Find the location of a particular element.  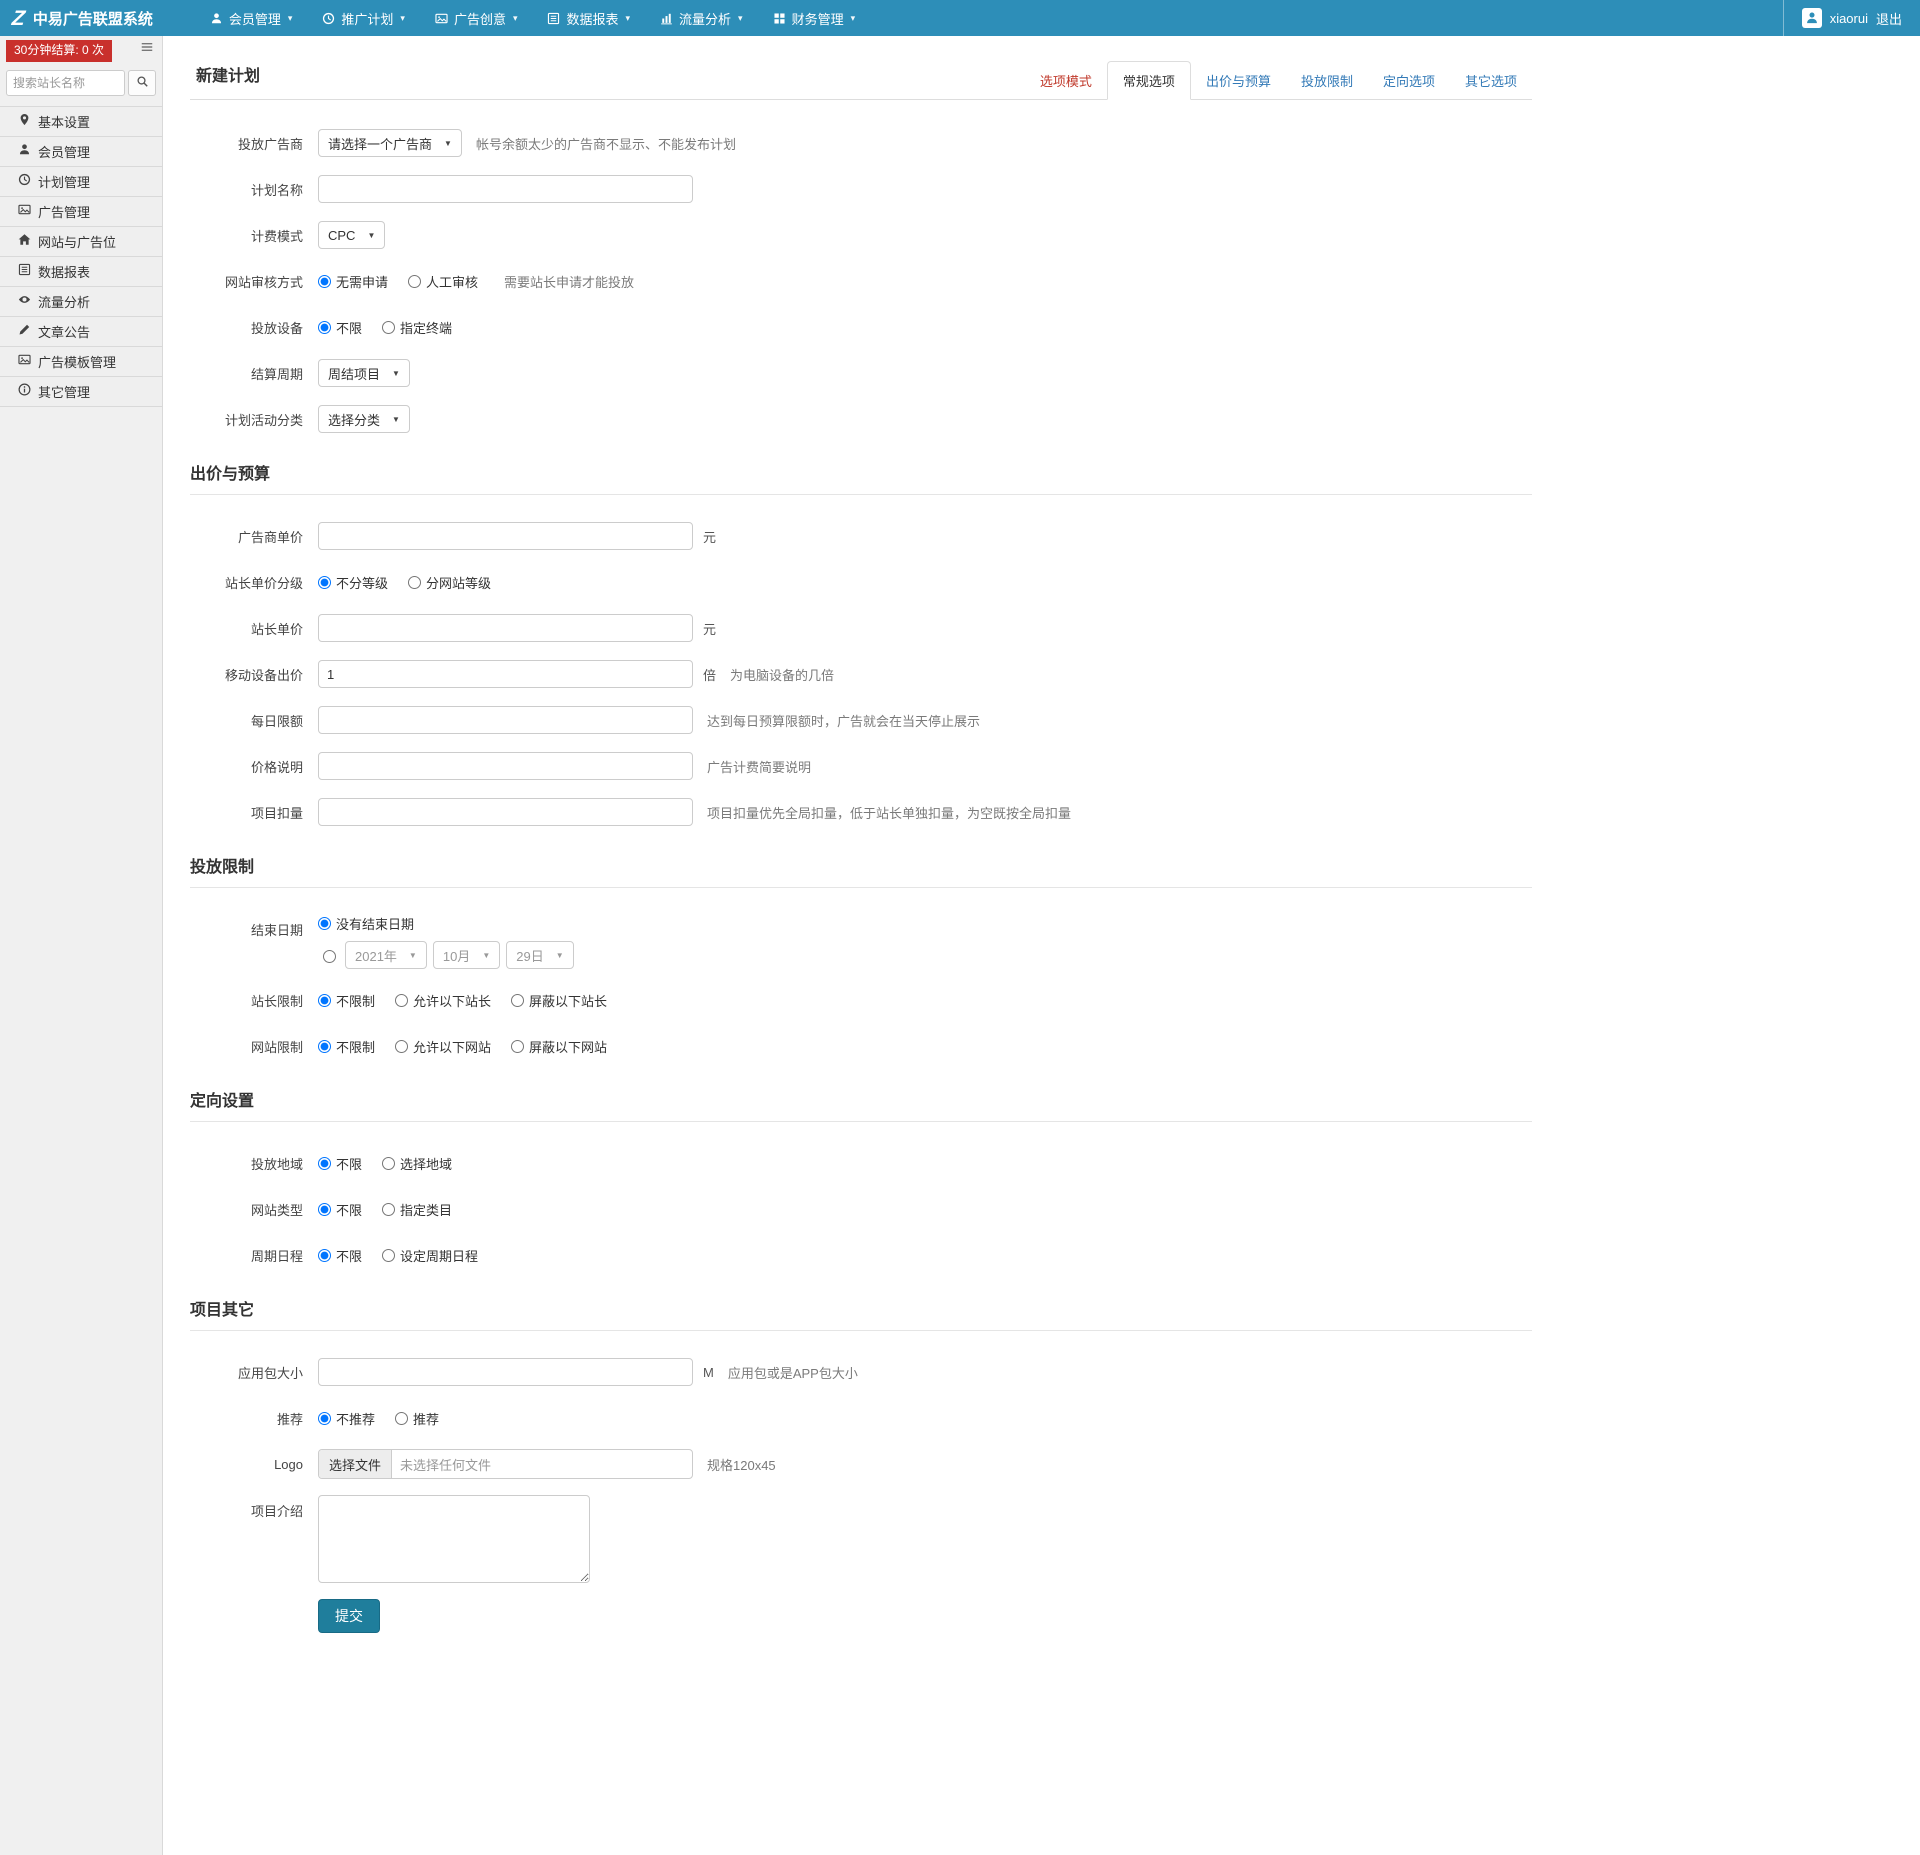

end-date-year-select: 2021年 ▼ is located at coordinates (386, 955).